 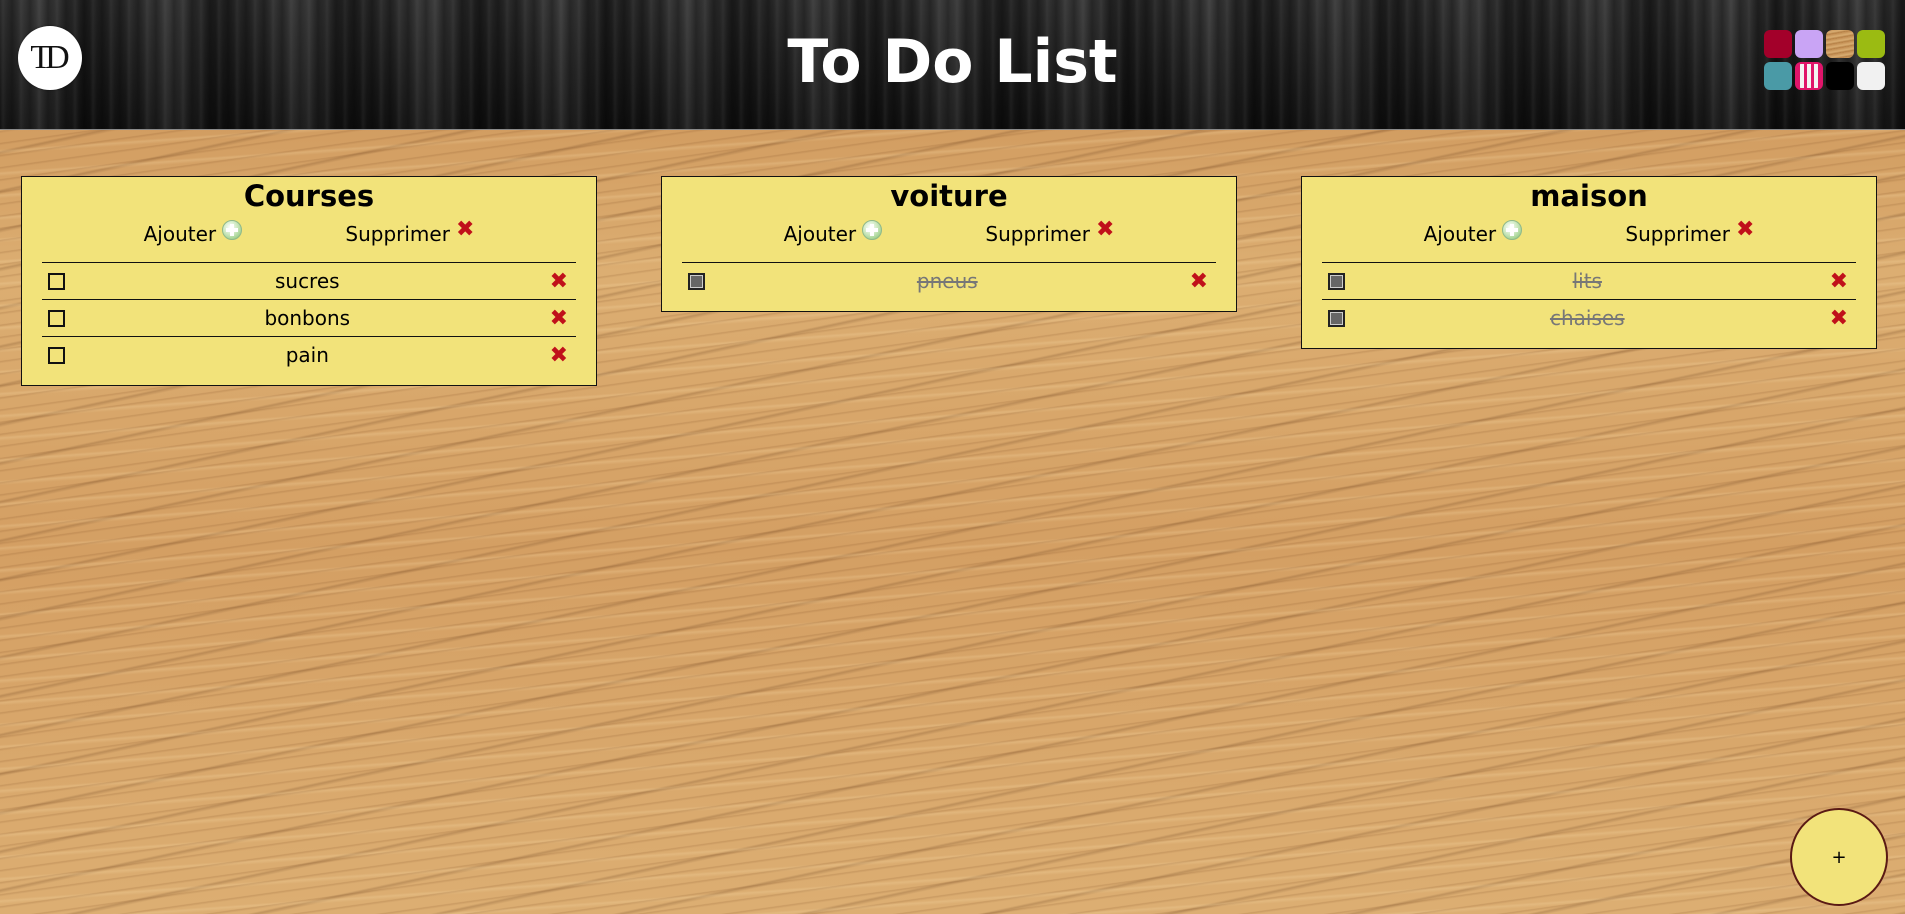 I want to click on list-item: bonbons ✖, so click(x=309, y=317).